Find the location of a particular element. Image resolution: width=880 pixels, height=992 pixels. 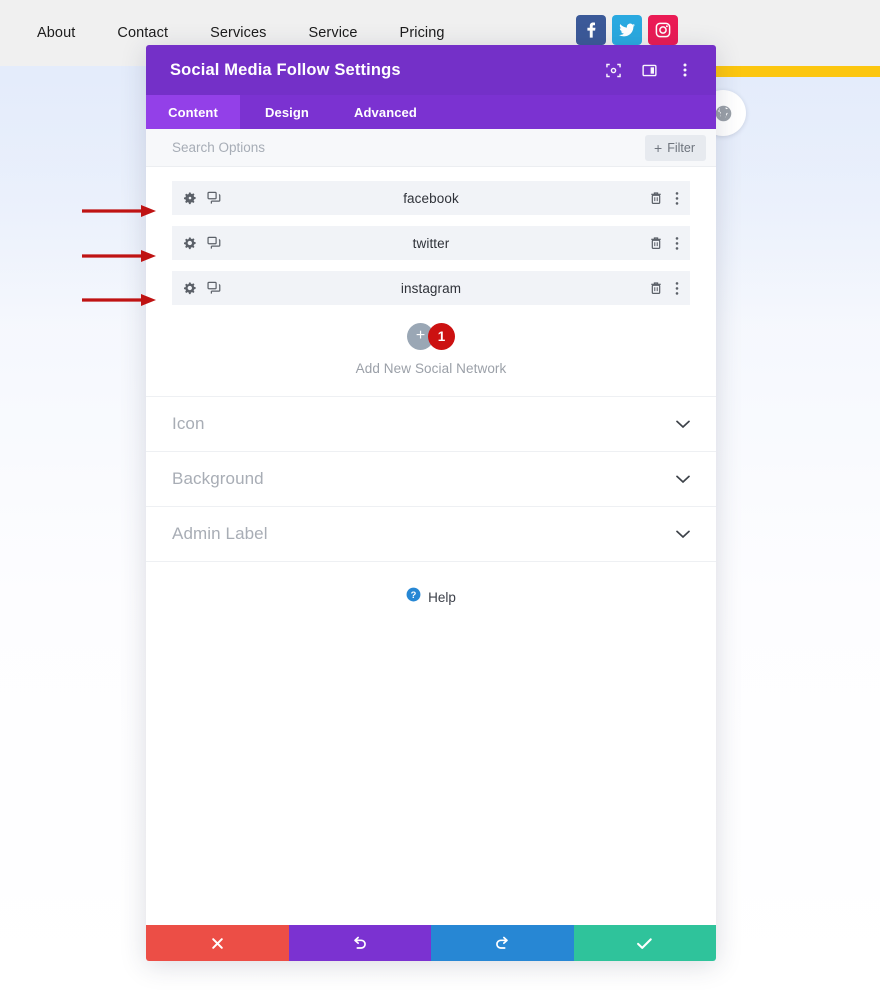

question-circle-icon: ? is located at coordinates (413, 597).